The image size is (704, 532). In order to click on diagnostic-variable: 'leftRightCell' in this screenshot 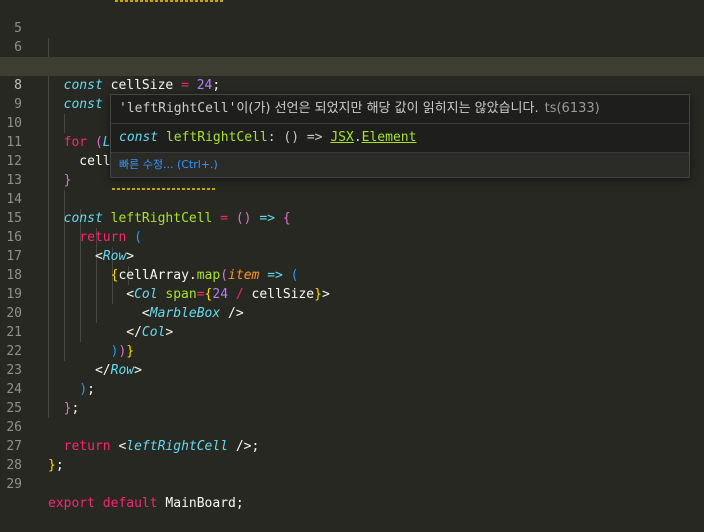, I will do `click(178, 108)`.